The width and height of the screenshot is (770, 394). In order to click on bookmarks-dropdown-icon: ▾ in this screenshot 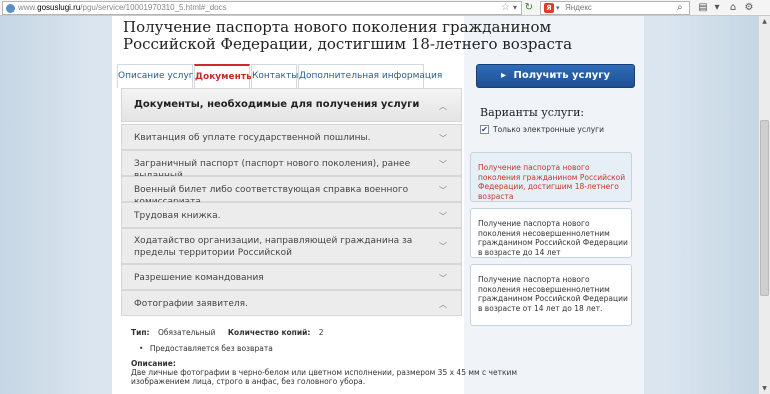, I will do `click(717, 8)`.